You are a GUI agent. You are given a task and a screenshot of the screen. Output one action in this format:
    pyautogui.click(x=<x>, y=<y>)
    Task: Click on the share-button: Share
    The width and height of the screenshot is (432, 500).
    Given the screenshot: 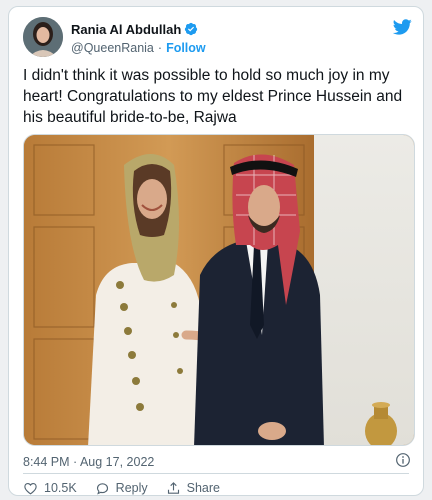 What is the action you would take?
    pyautogui.click(x=193, y=488)
    